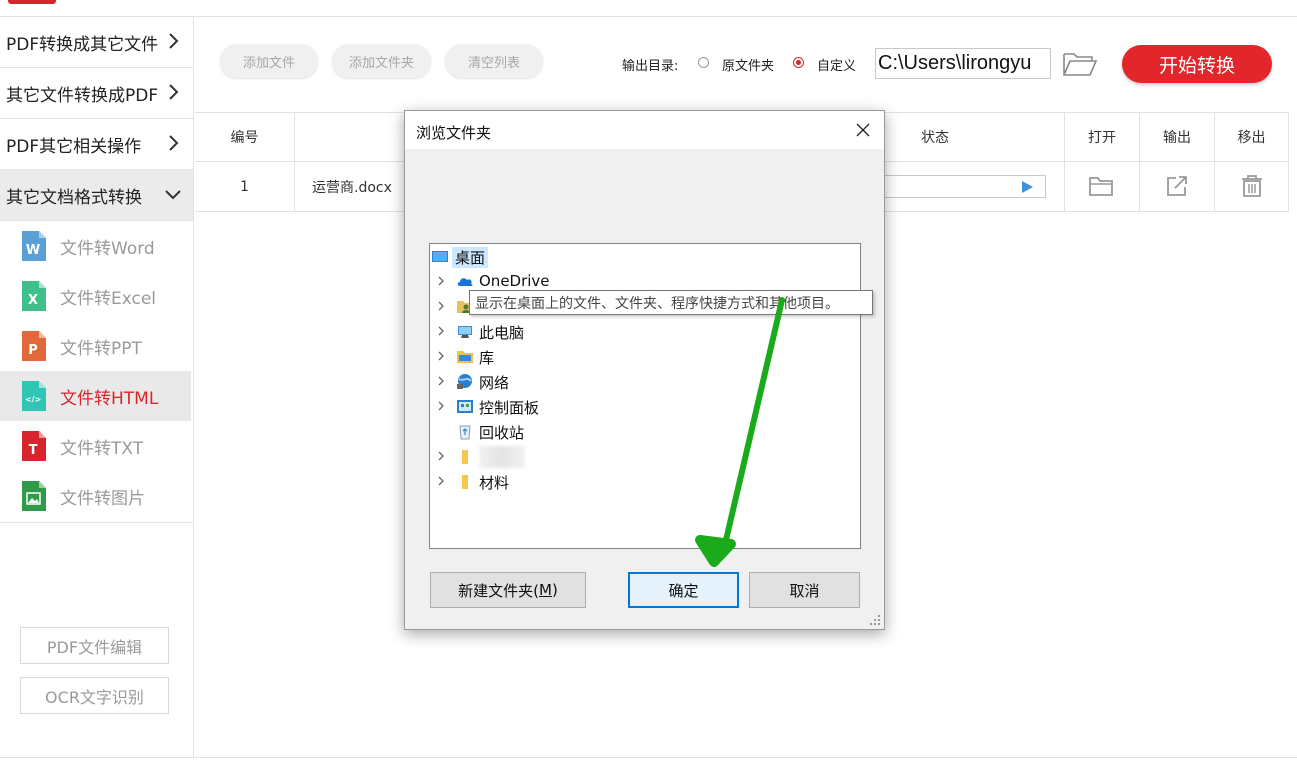 The height and width of the screenshot is (765, 1297). Describe the element at coordinates (381, 61) in the screenshot. I see `add-folder-button: 添加文件夹` at that location.